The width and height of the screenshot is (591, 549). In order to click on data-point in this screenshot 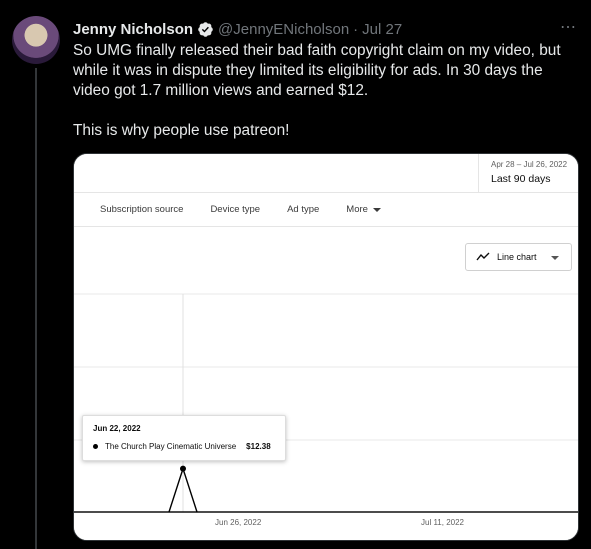, I will do `click(183, 468)`.